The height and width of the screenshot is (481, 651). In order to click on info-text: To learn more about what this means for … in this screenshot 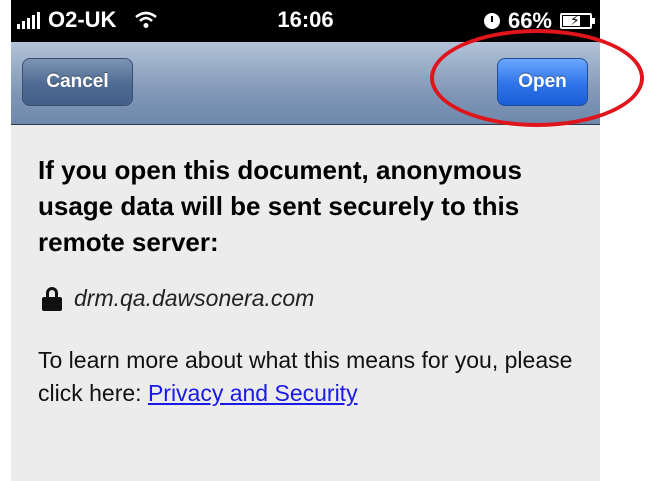, I will do `click(308, 377)`.